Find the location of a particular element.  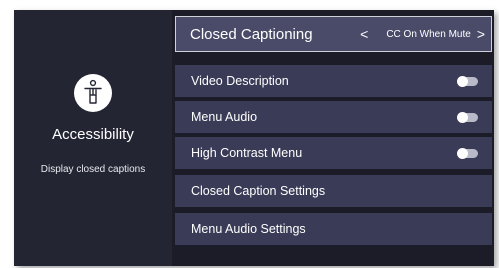

closed-captioning-label: Closed Captioning is located at coordinates (251, 34).